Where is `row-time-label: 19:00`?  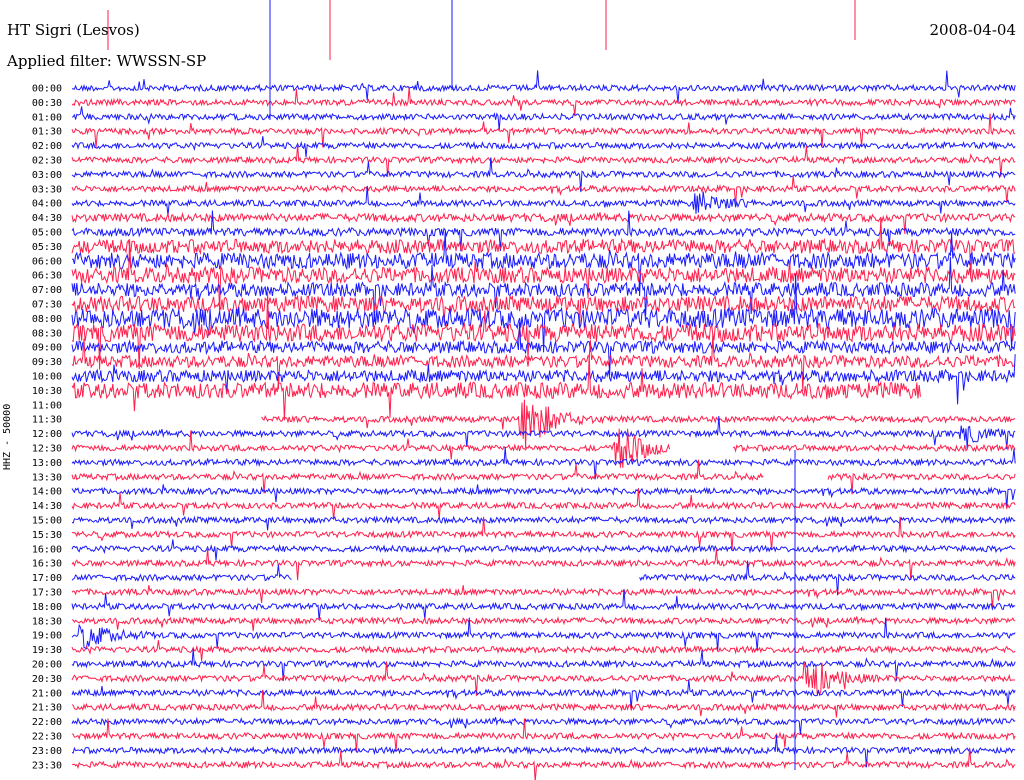 row-time-label: 19:00 is located at coordinates (47, 636).